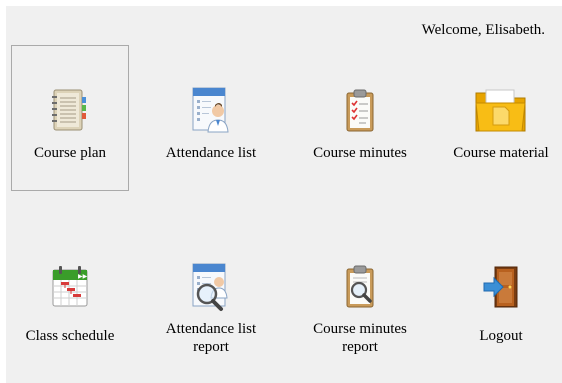 Image resolution: width=562 pixels, height=383 pixels. I want to click on tile-attendance-list-report: Attendance list report, so click(211, 299).